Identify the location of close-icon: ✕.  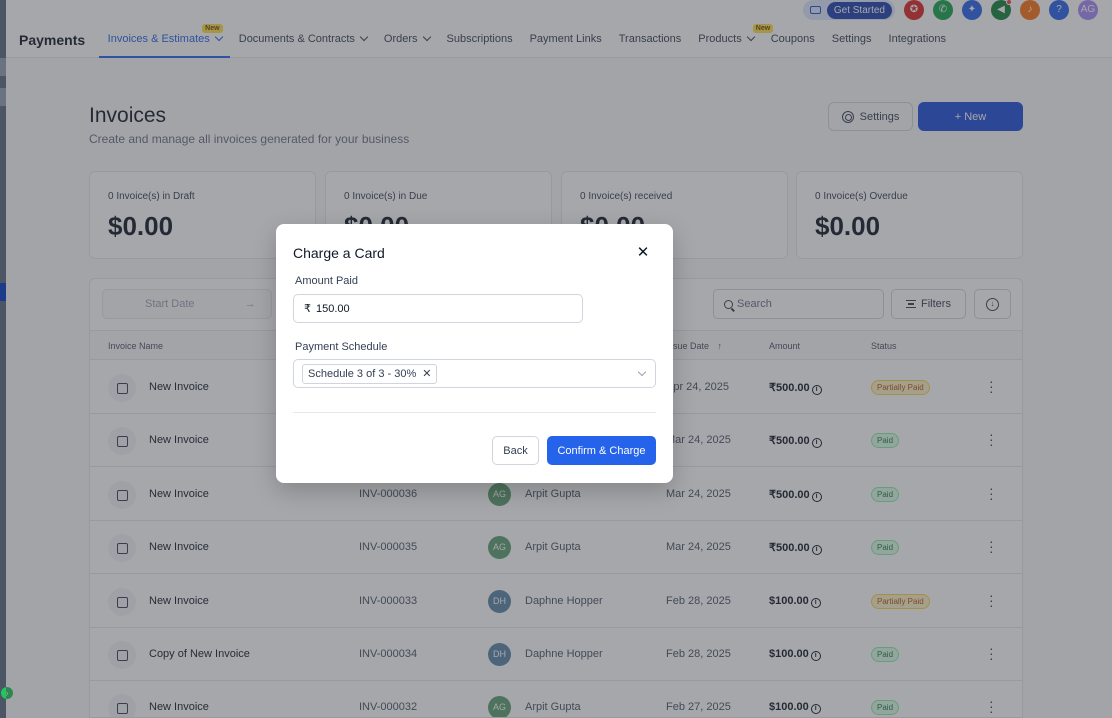
(643, 252).